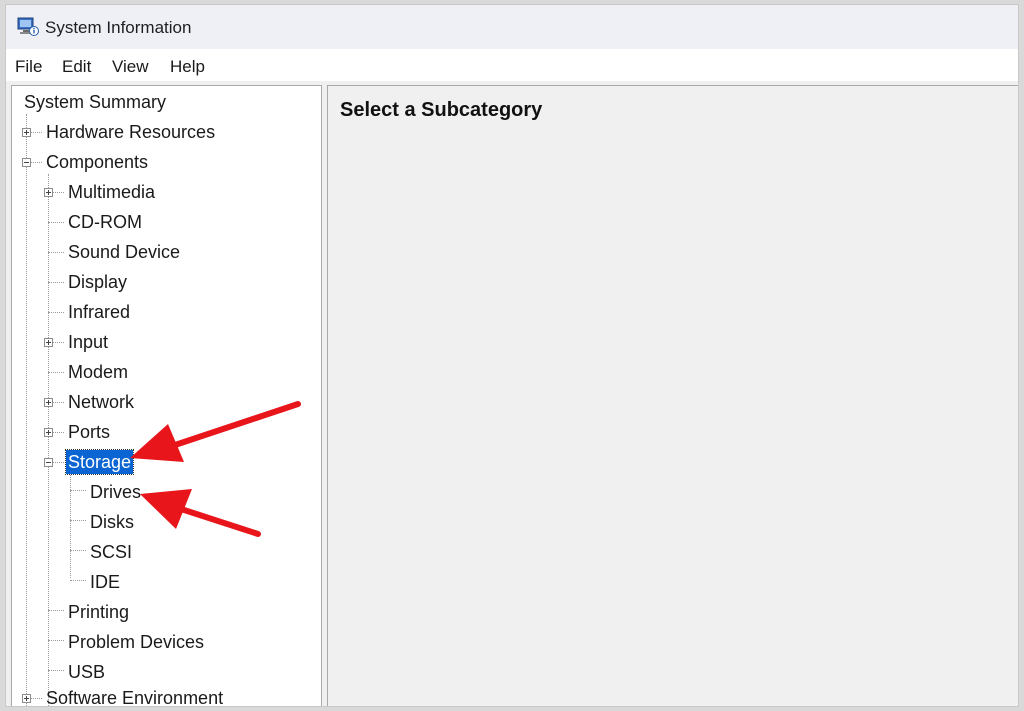 The height and width of the screenshot is (711, 1024). Describe the element at coordinates (98, 612) in the screenshot. I see `tree-item-printing: Printing` at that location.